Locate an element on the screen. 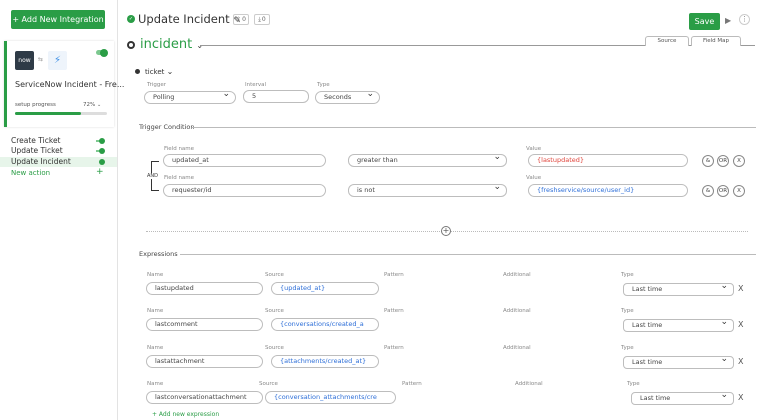  sidebar-item-create-ticket: Create Ticket is located at coordinates (58, 141).